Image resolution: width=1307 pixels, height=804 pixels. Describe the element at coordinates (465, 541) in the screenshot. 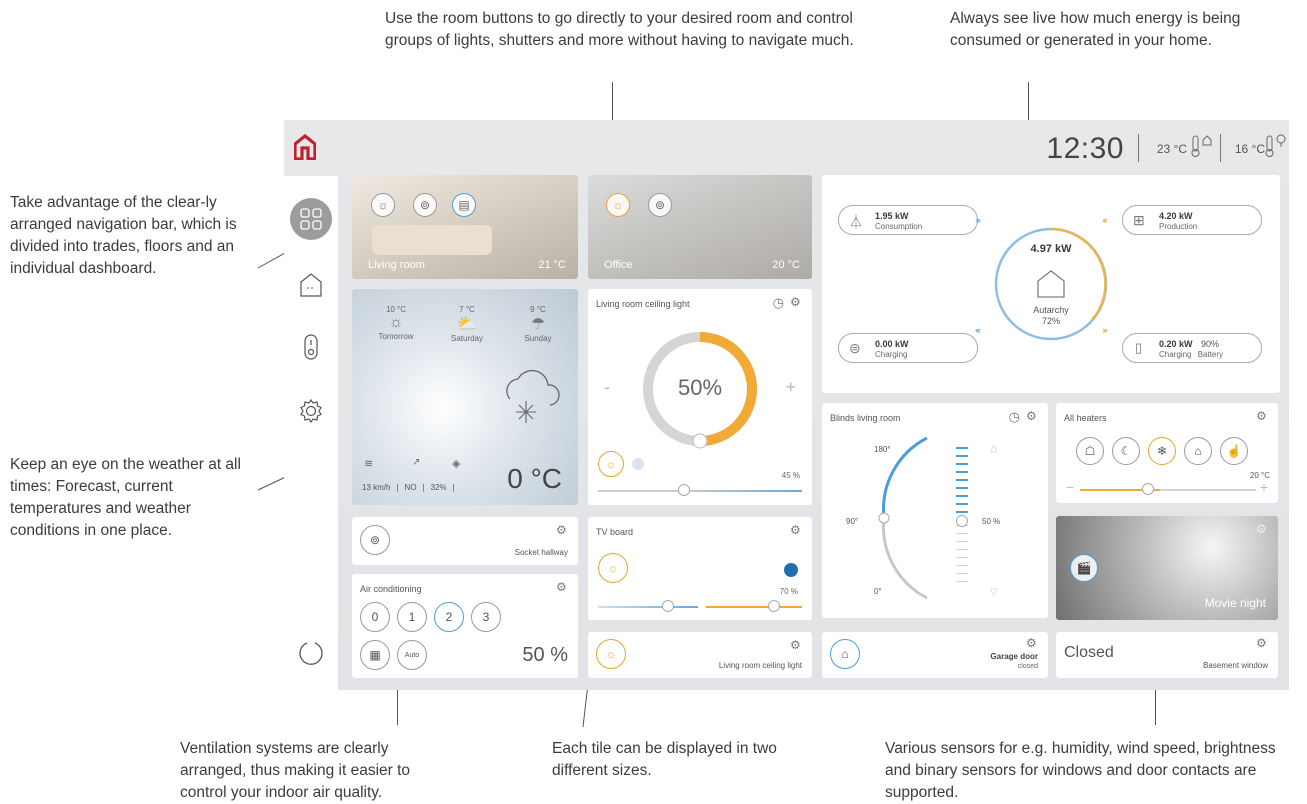

I see `socket-tile: ⊚ ⚙ Socket hallway` at that location.